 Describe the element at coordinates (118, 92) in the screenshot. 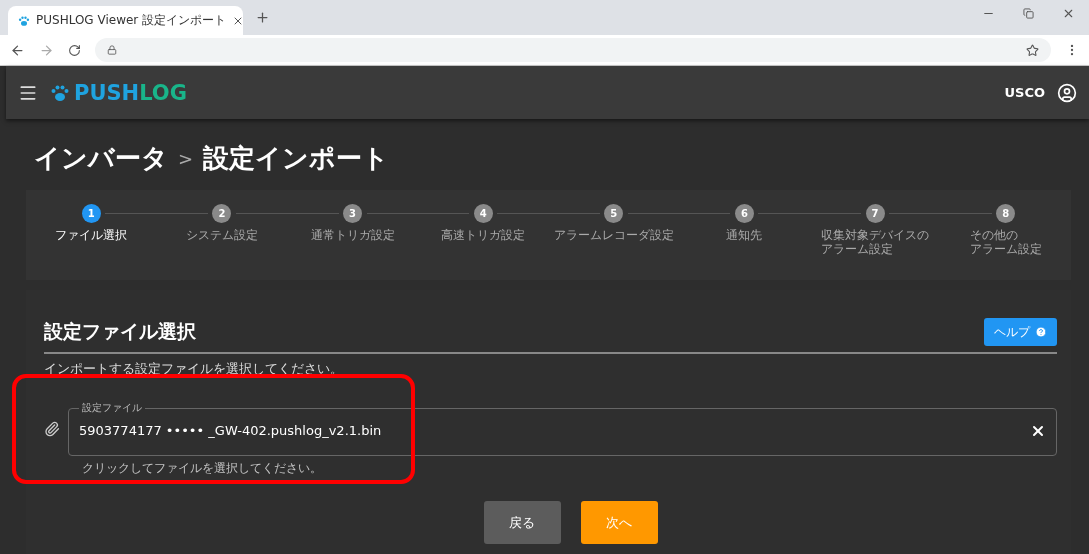

I see `logo: PUSHLOG` at that location.